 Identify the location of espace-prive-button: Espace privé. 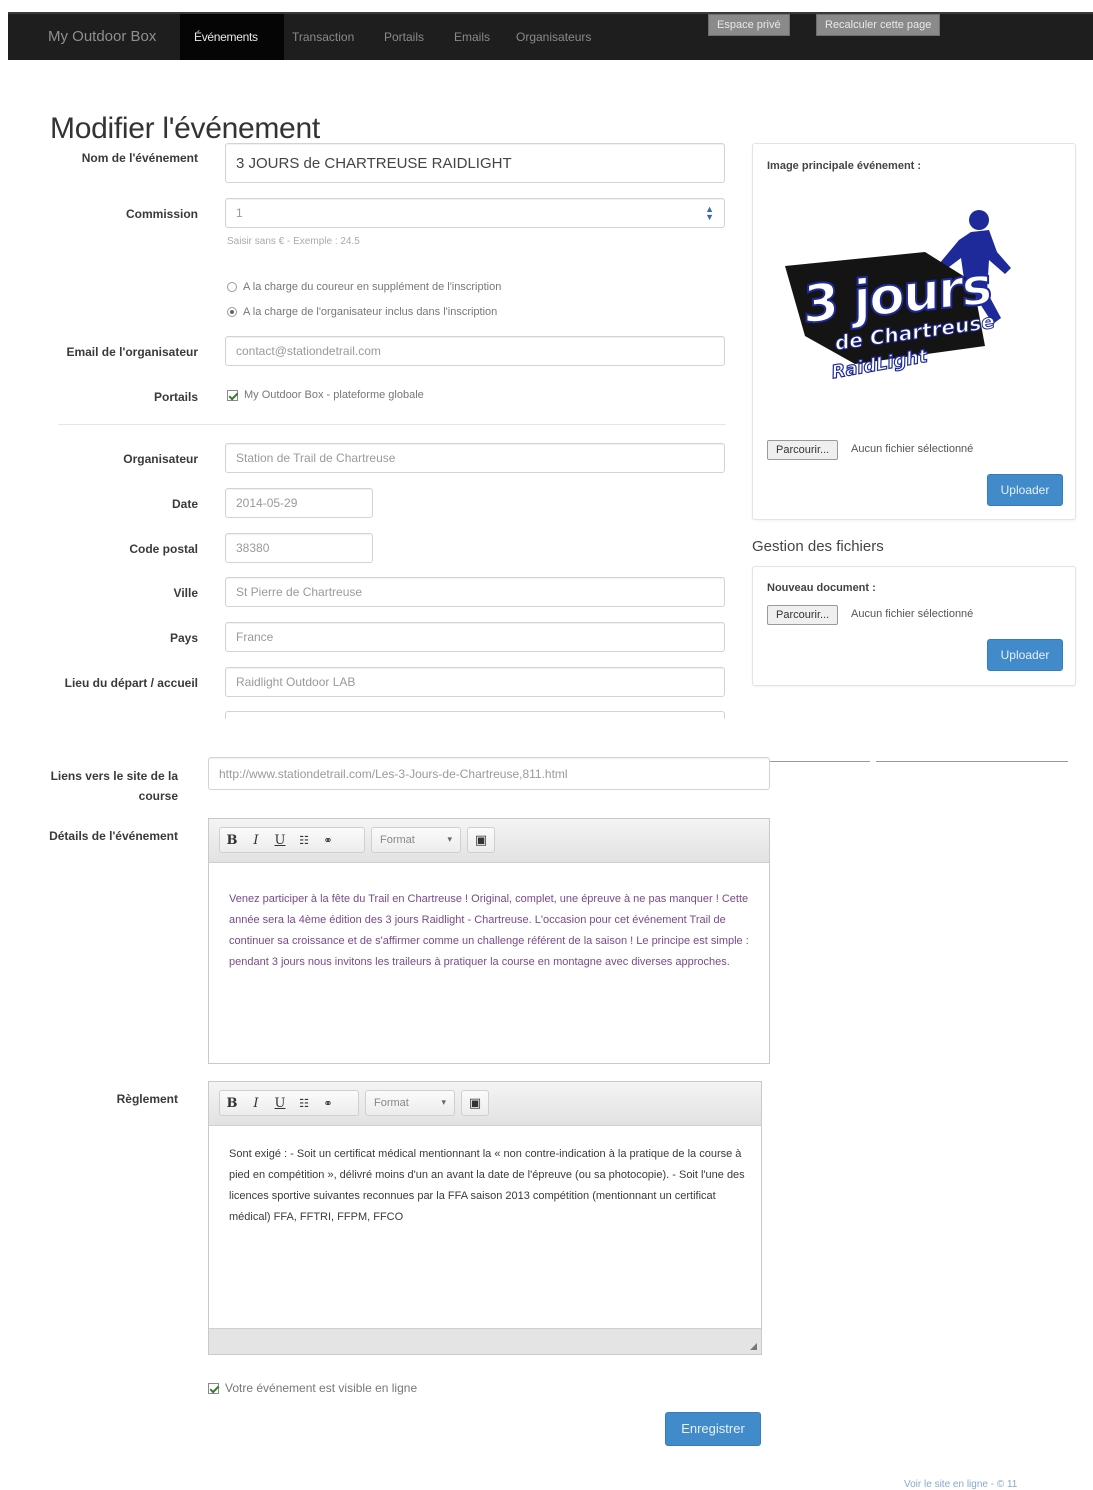
(749, 25).